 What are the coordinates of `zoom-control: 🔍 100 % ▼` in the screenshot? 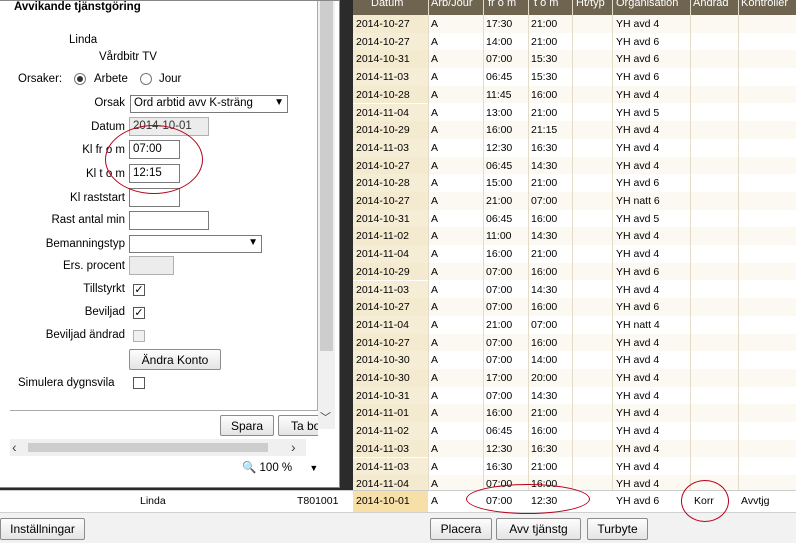 It's located at (280, 467).